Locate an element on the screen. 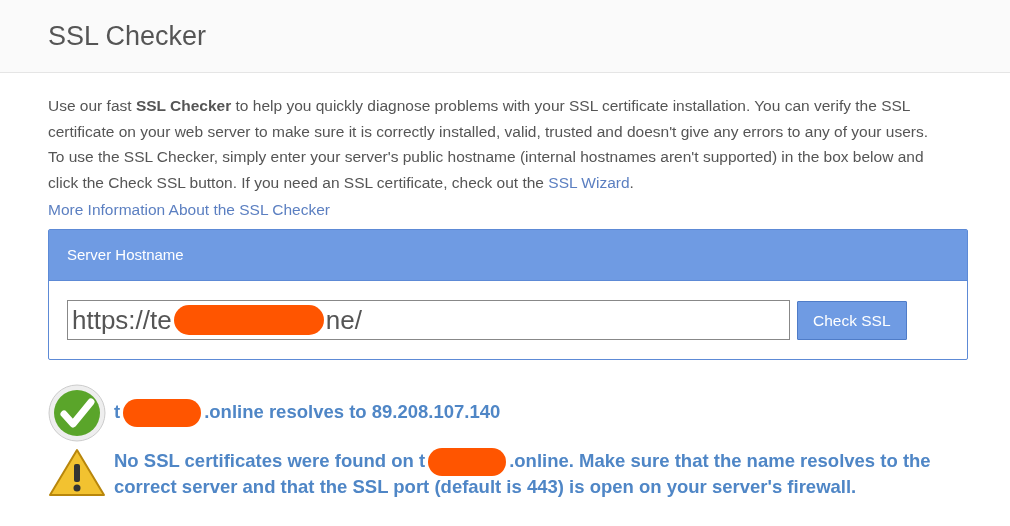 The height and width of the screenshot is (526, 1010). check-ssl-button: Check SSL is located at coordinates (852, 320).